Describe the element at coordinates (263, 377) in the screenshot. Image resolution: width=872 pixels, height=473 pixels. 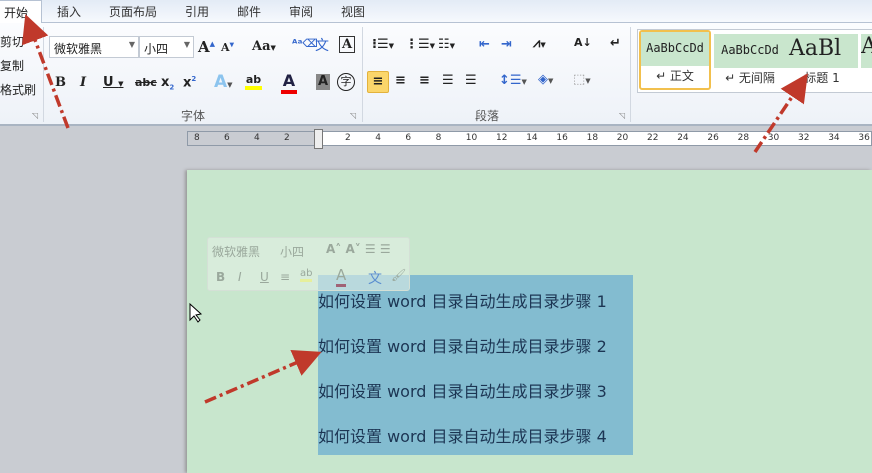
I see `arrow-to-text` at that location.